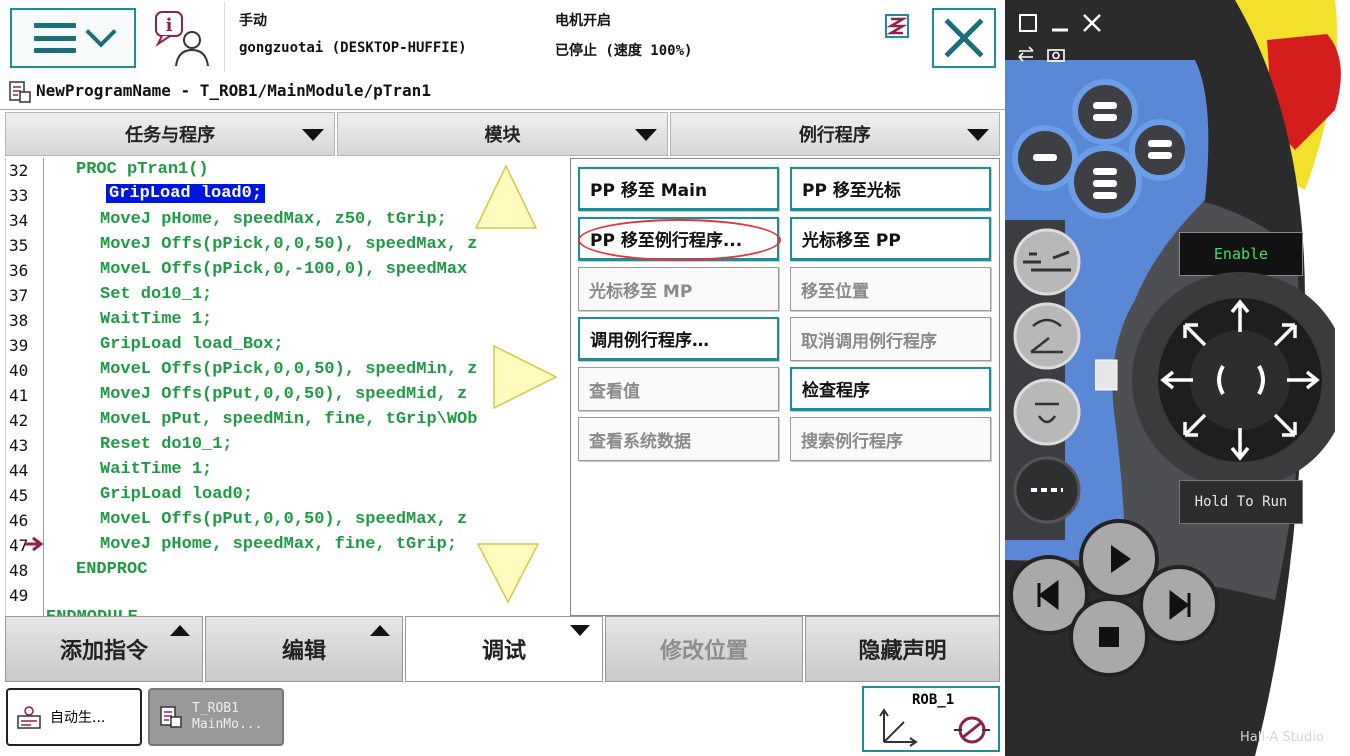  I want to click on camera-icon, so click(1056, 54).